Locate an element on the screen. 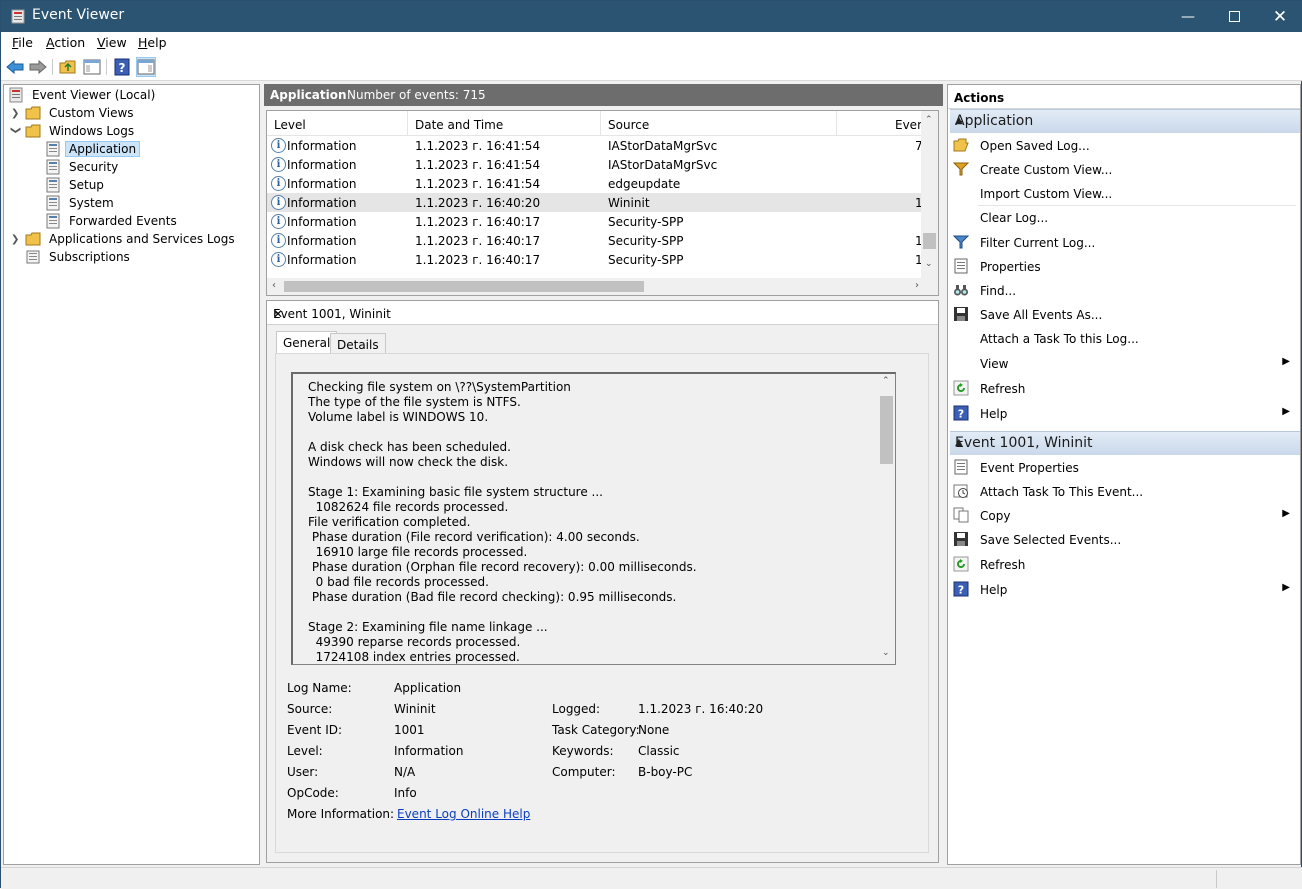  menu-bar: File Action View Help is located at coordinates (651, 43).